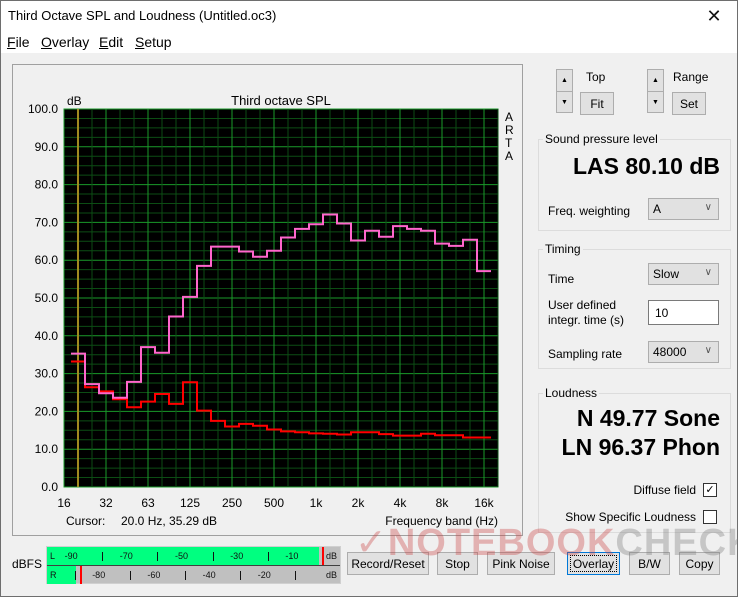 The height and width of the screenshot is (597, 738). Describe the element at coordinates (443, 503) in the screenshot. I see `x-tick-label: 8k` at that location.